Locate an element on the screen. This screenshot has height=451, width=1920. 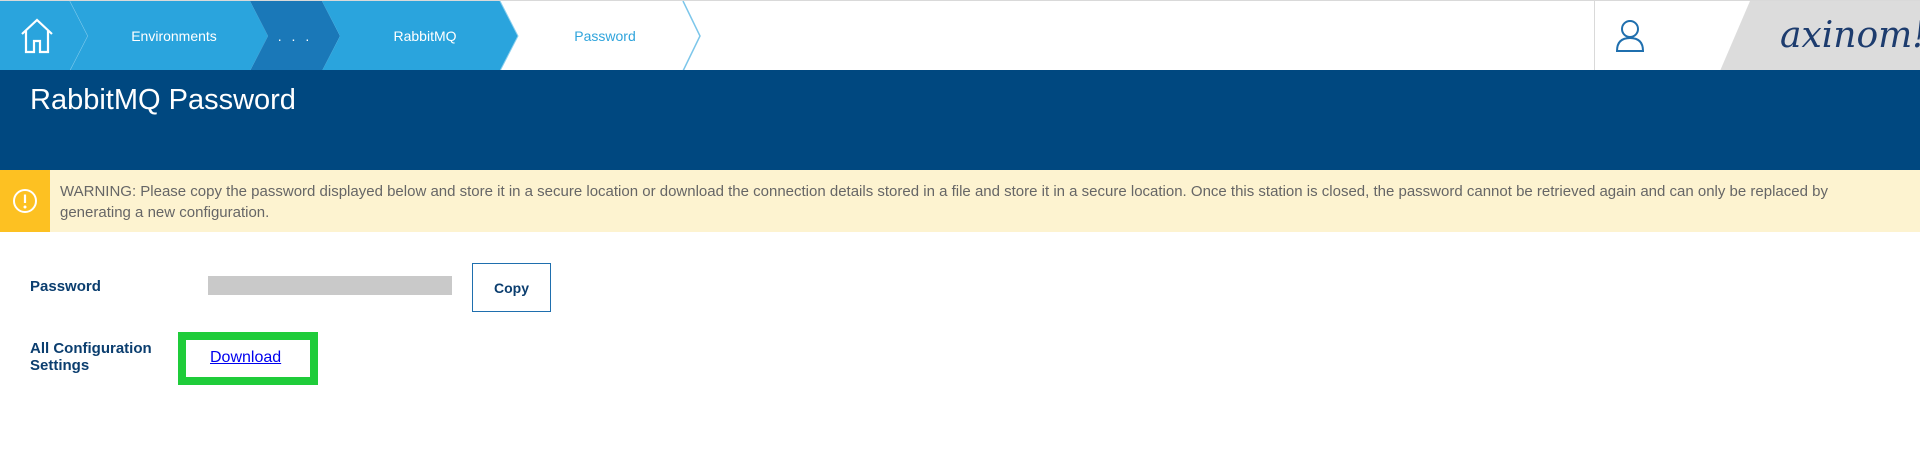
brand-logo: axinom! is located at coordinates (1820, 36).